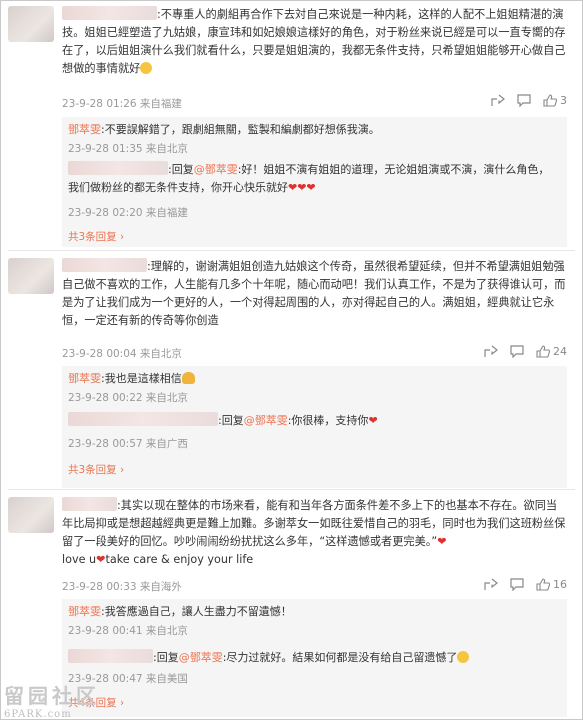 Image resolution: width=583 pixels, height=720 pixels. Describe the element at coordinates (563, 100) in the screenshot. I see `like-count: 3` at that location.